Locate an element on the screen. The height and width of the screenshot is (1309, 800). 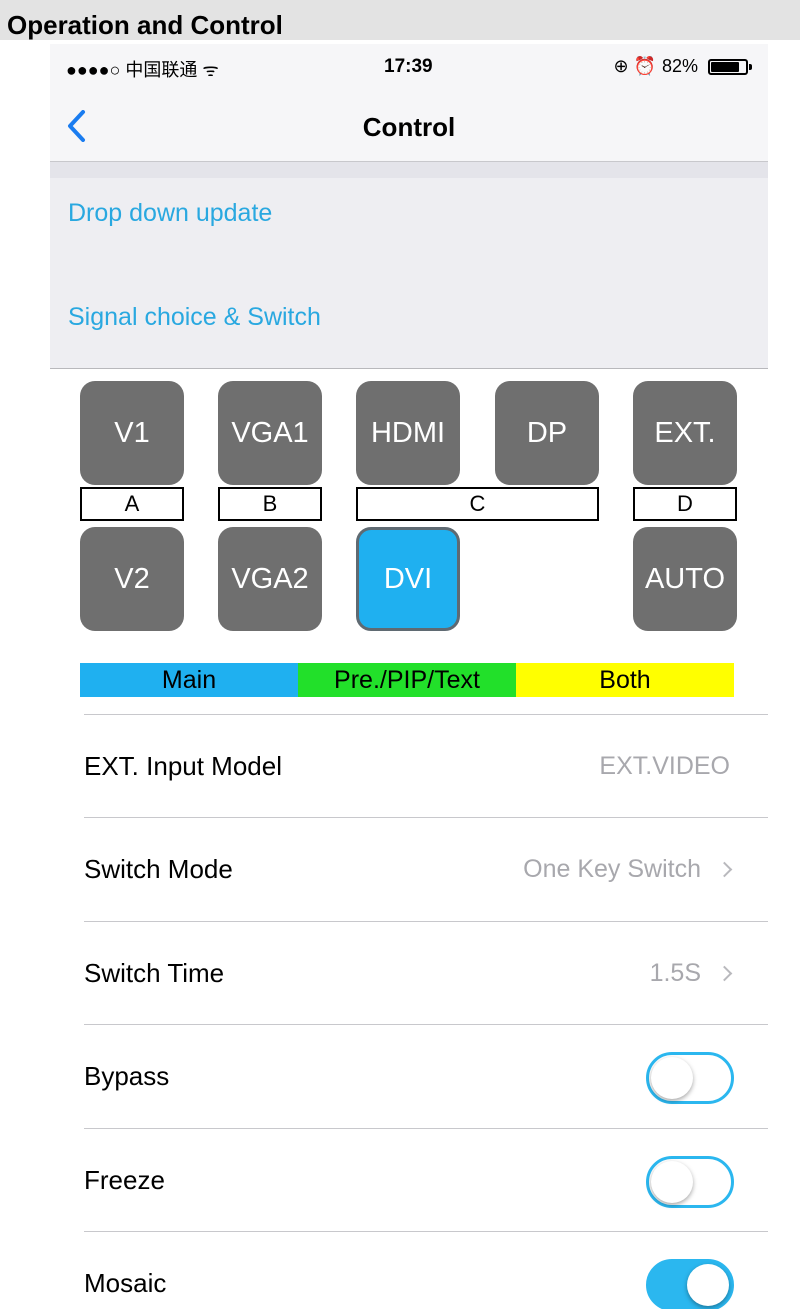
setting-row-freeze: Freeze is located at coordinates (426, 1179).